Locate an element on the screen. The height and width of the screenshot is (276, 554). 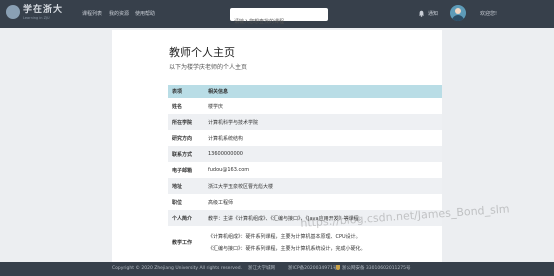
row-key: 所在学院 is located at coordinates (186, 122).